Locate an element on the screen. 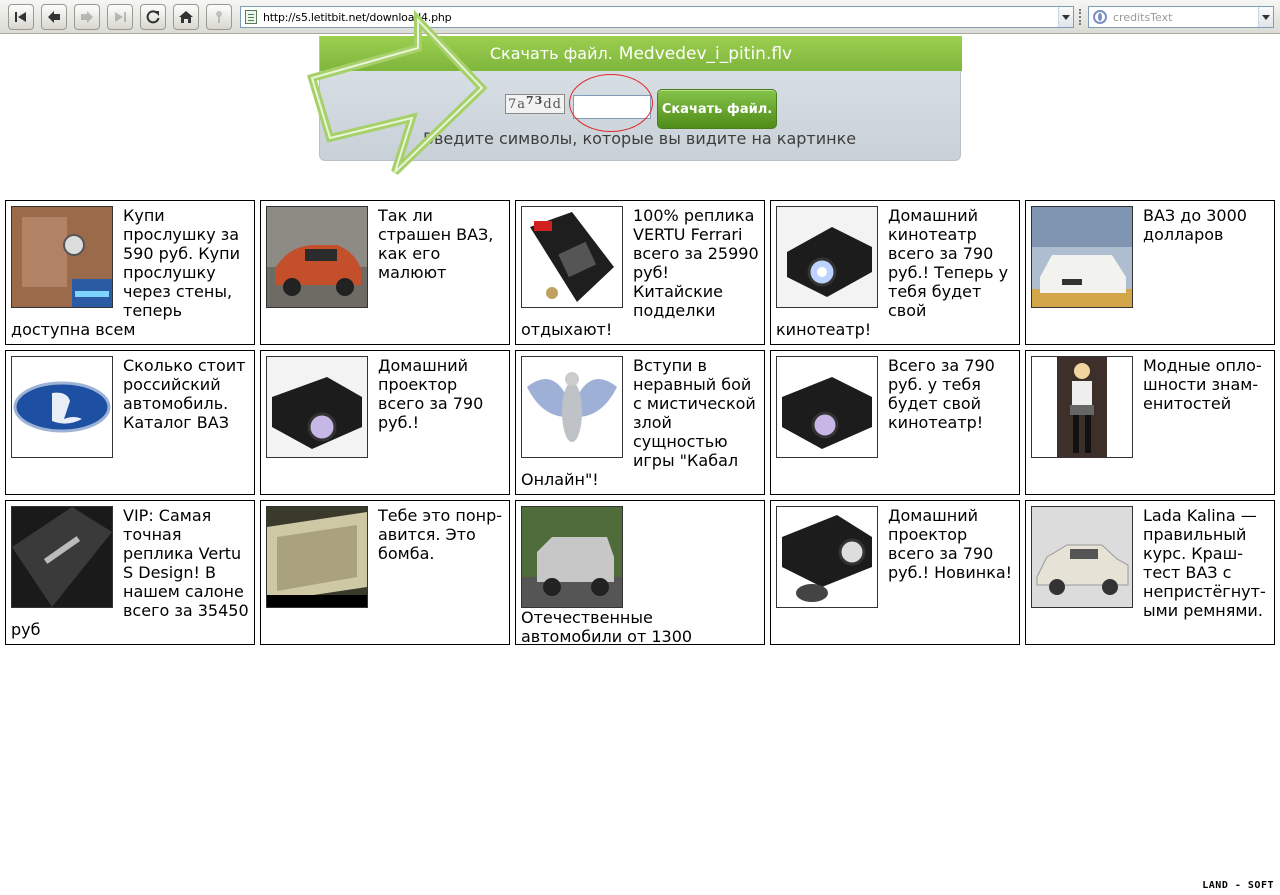 This screenshot has height=895, width=1280. address-dropdown-icon is located at coordinates (1065, 17).